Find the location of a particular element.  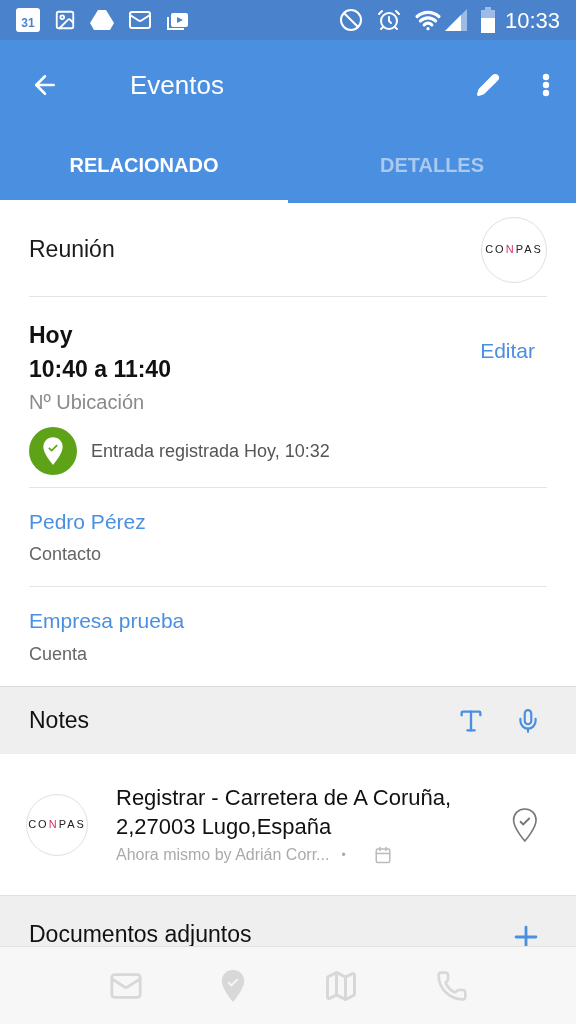

alarm-icon is located at coordinates (388, 20).